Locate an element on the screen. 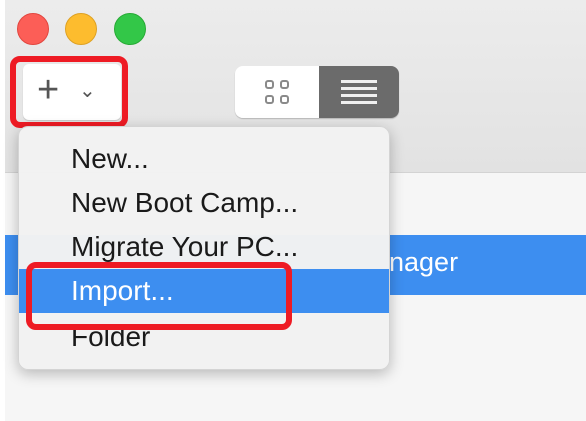 The image size is (586, 421). add-vm-button: + ⌄ is located at coordinates (72, 92).